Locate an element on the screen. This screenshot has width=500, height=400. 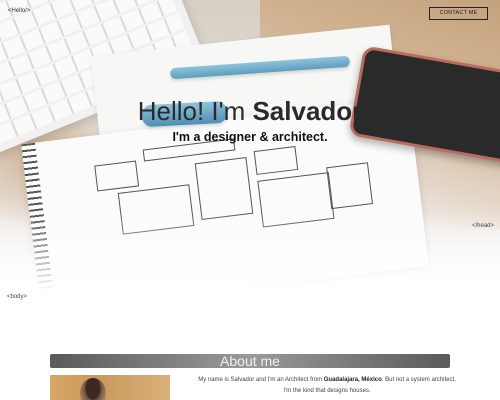
contact-me-button: CONTACT ME is located at coordinates (458, 13).